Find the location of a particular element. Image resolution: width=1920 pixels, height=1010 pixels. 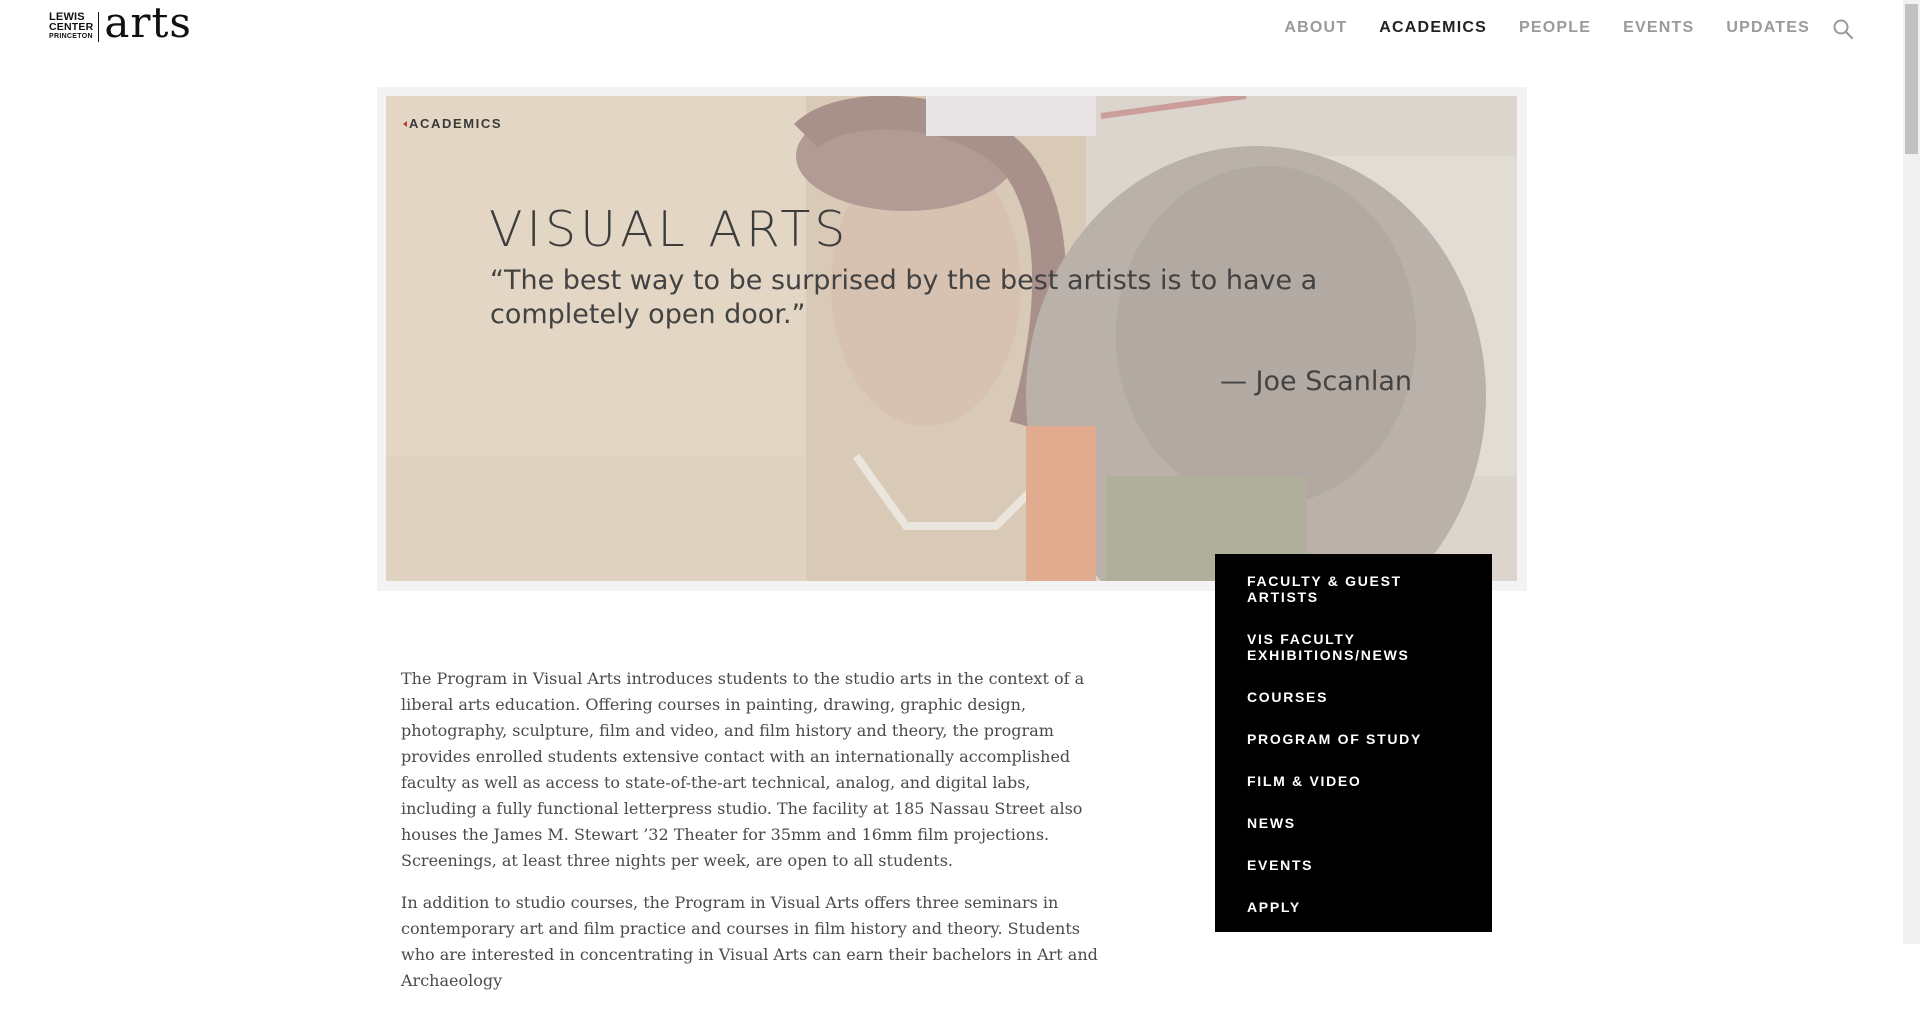

menu-item-vis-faculty-exhibitions: VIS FACULTY EXHIBITIONS/NEWS is located at coordinates (1353, 647).